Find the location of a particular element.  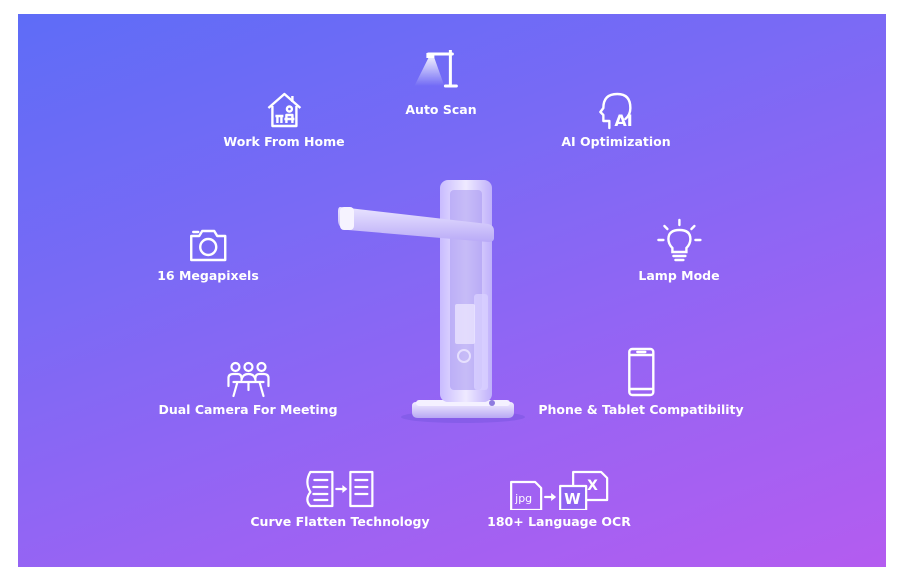

feature-ocr: jpg X W 180+ Language OCR is located at coordinates (559, 497).